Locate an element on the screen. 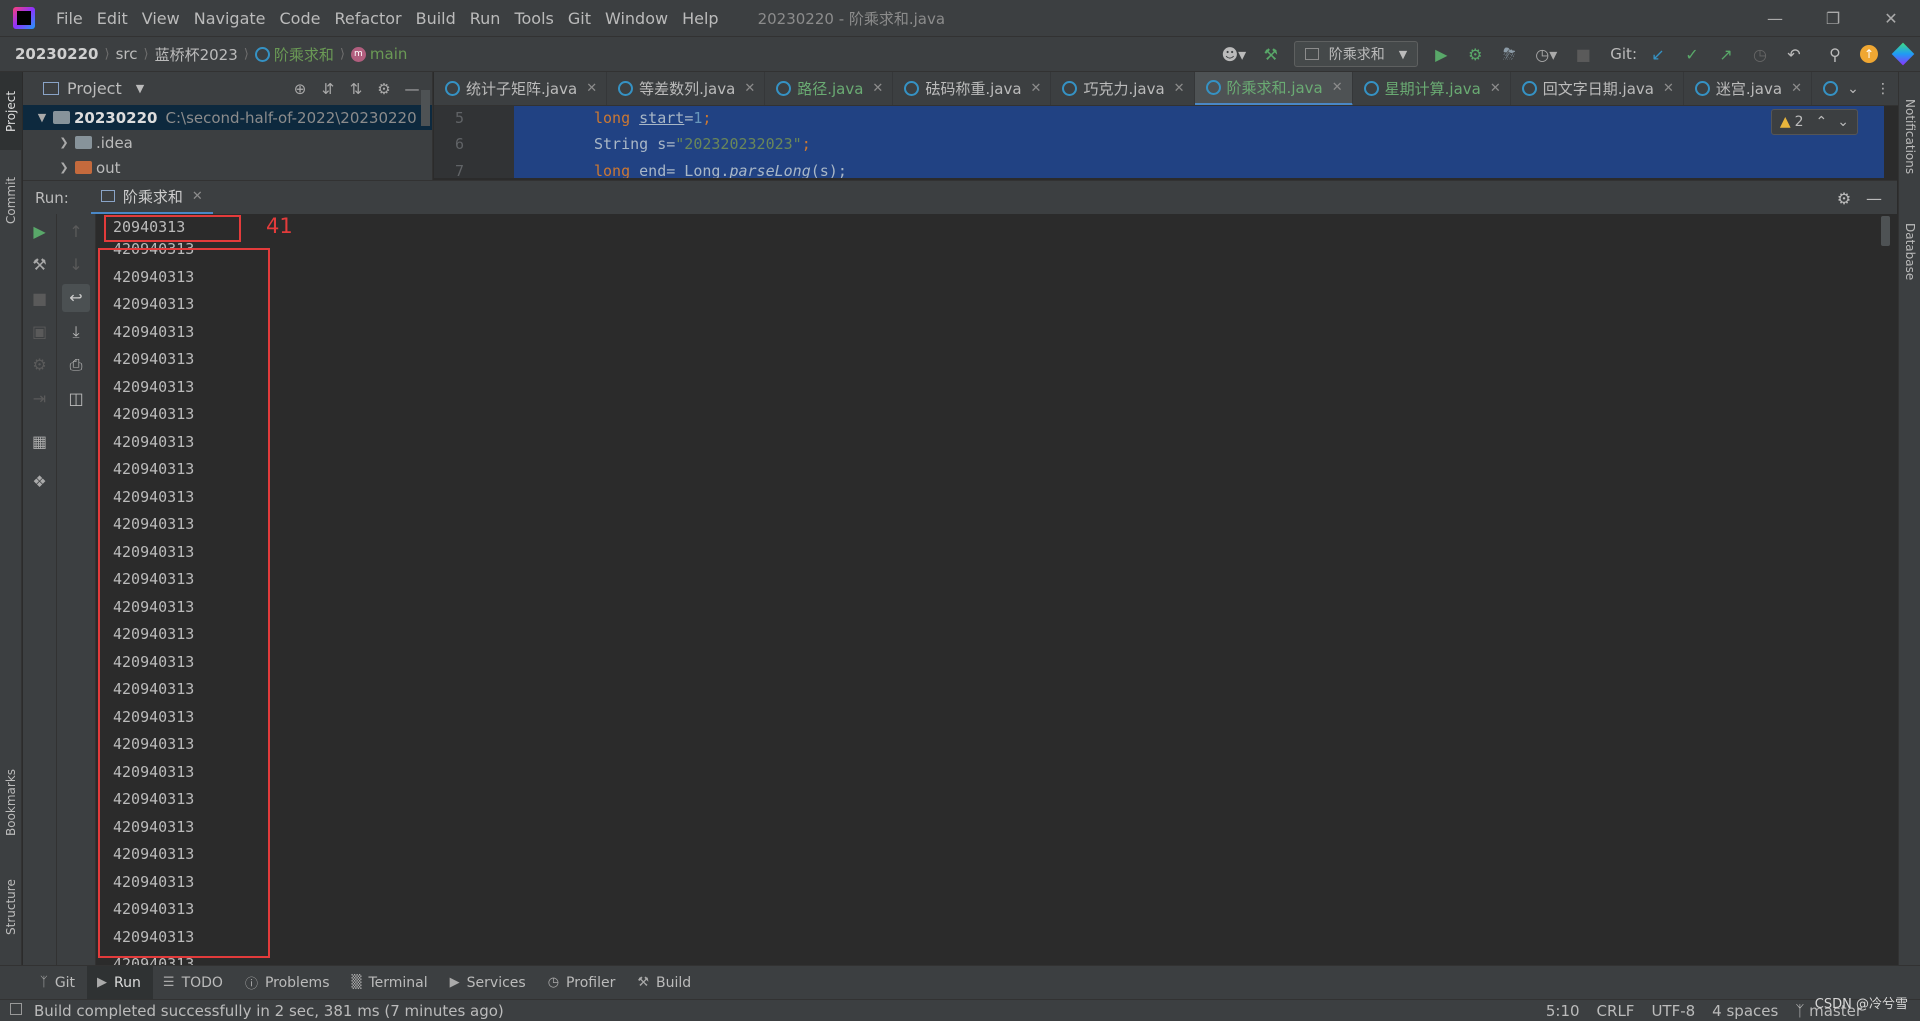 The width and height of the screenshot is (1920, 1021). editor-tab: 等差数列.java ✕ is located at coordinates (686, 88).